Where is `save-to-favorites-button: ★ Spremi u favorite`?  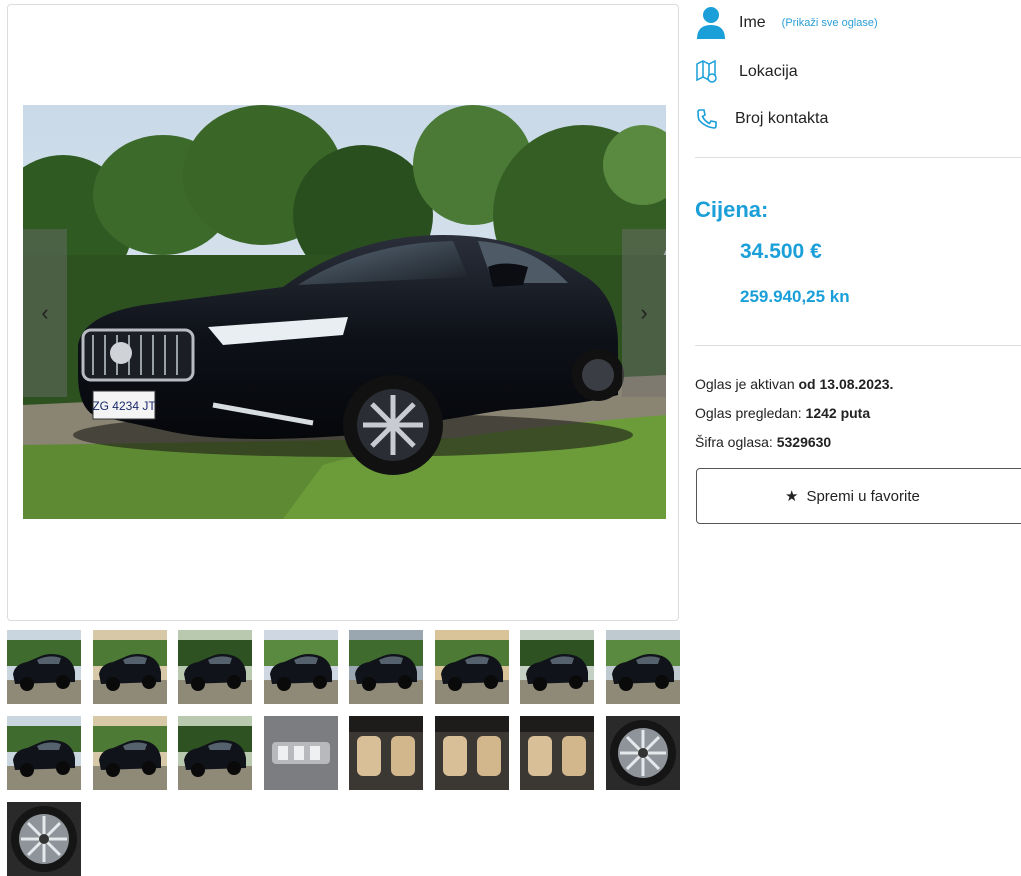 save-to-favorites-button: ★ Spremi u favorite is located at coordinates (858, 496).